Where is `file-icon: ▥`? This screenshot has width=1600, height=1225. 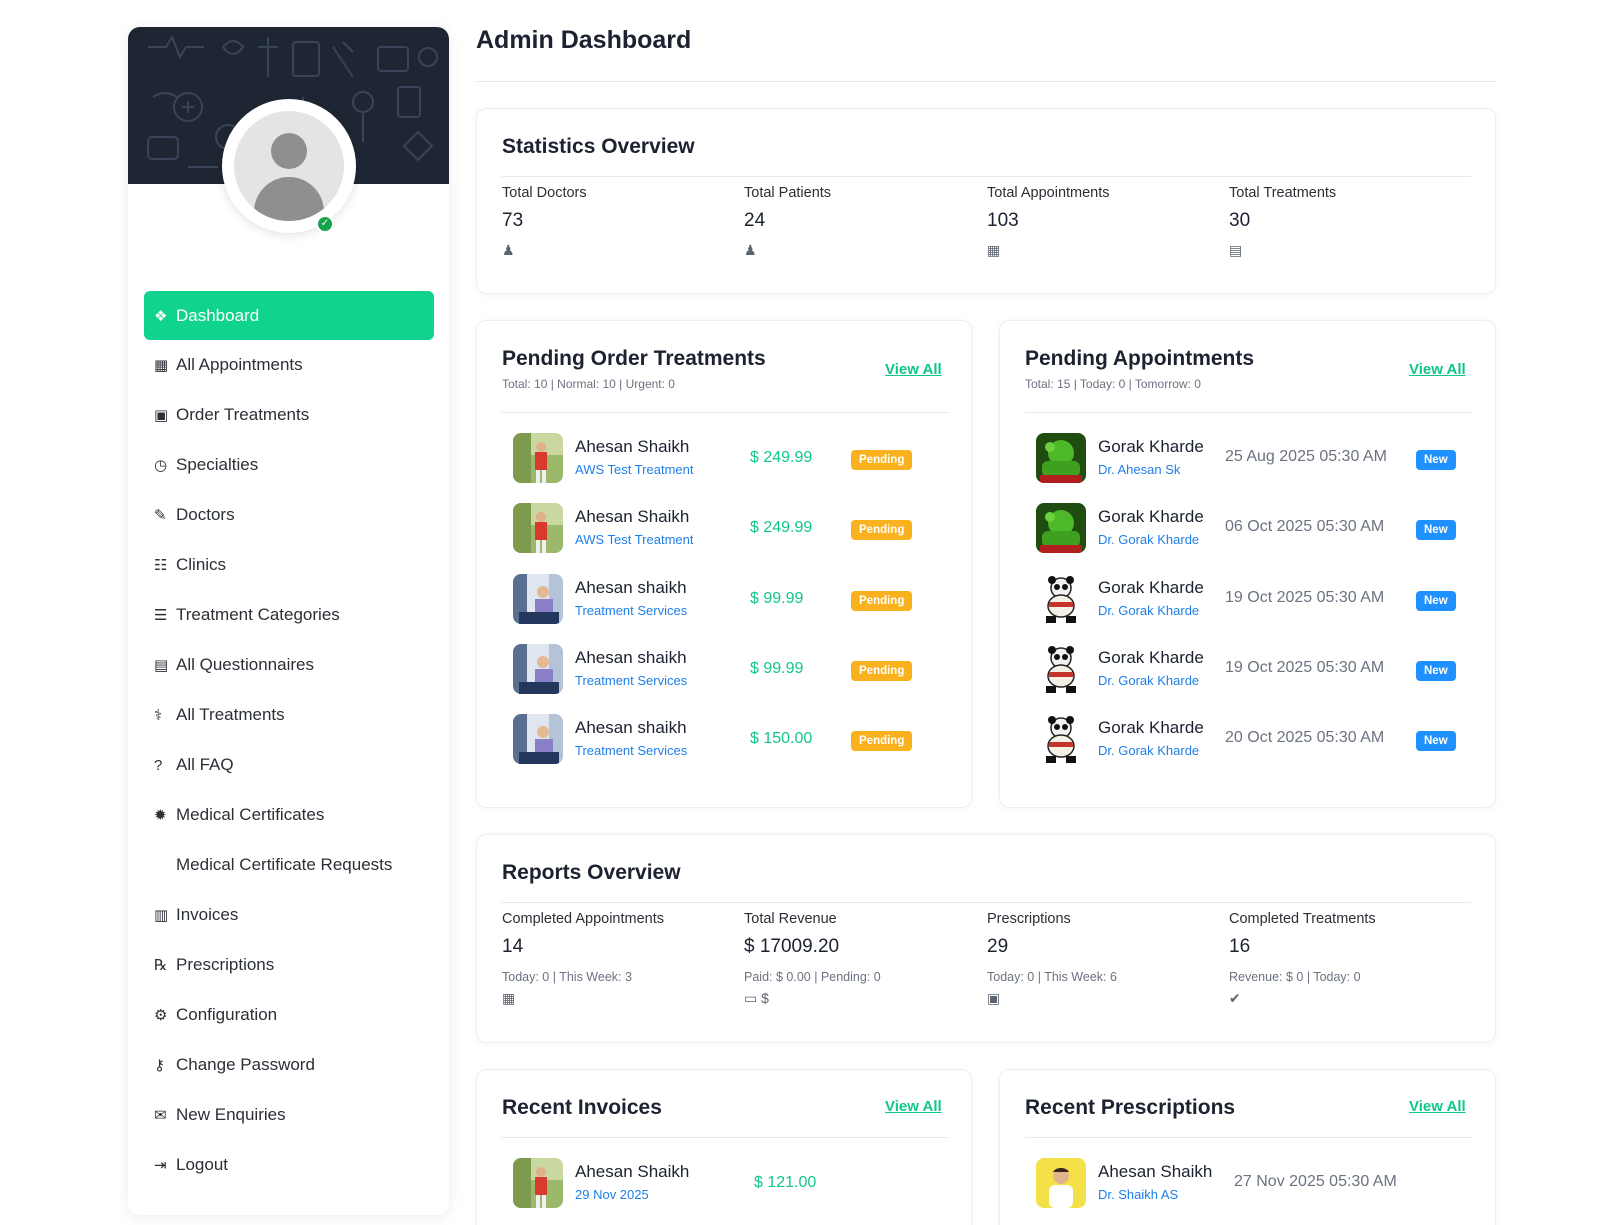 file-icon: ▥ is located at coordinates (161, 915).